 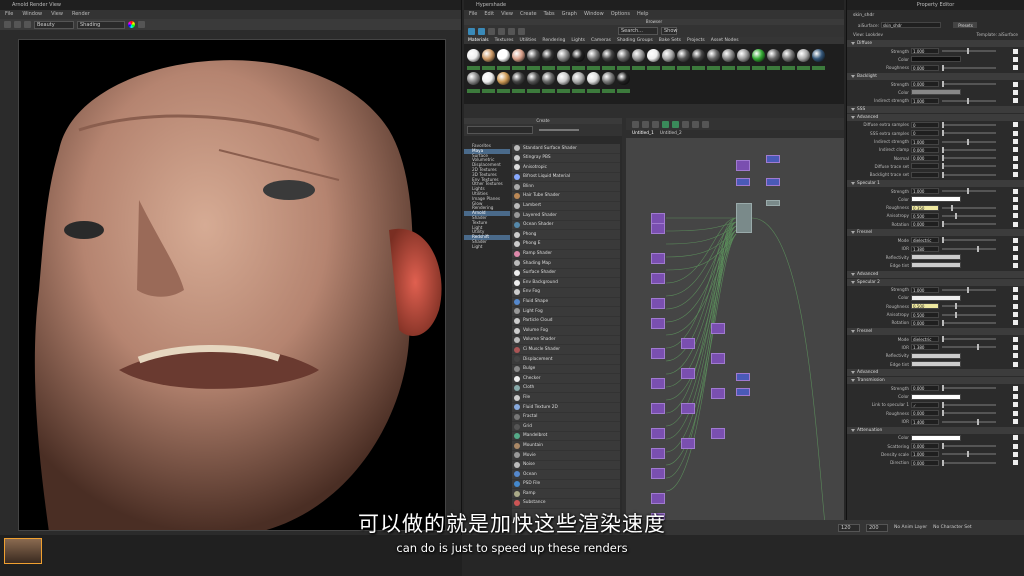 What do you see at coordinates (935, 274) in the screenshot?
I see `section-header: Advanced` at bounding box center [935, 274].